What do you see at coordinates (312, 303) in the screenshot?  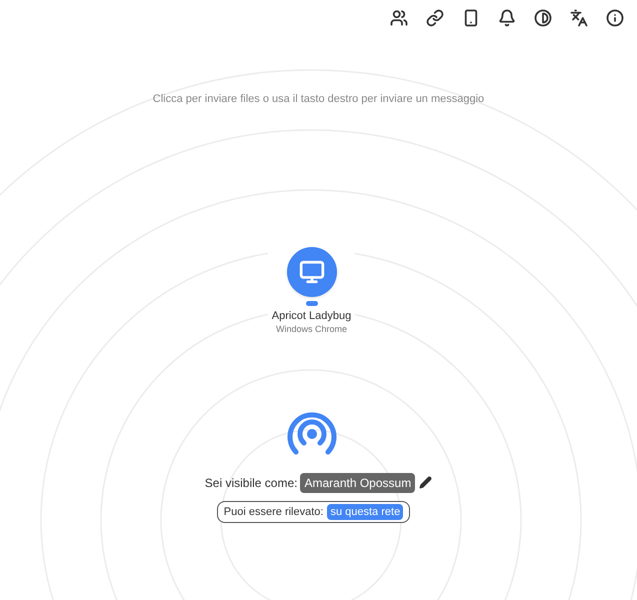 I see `status-indicator` at bounding box center [312, 303].